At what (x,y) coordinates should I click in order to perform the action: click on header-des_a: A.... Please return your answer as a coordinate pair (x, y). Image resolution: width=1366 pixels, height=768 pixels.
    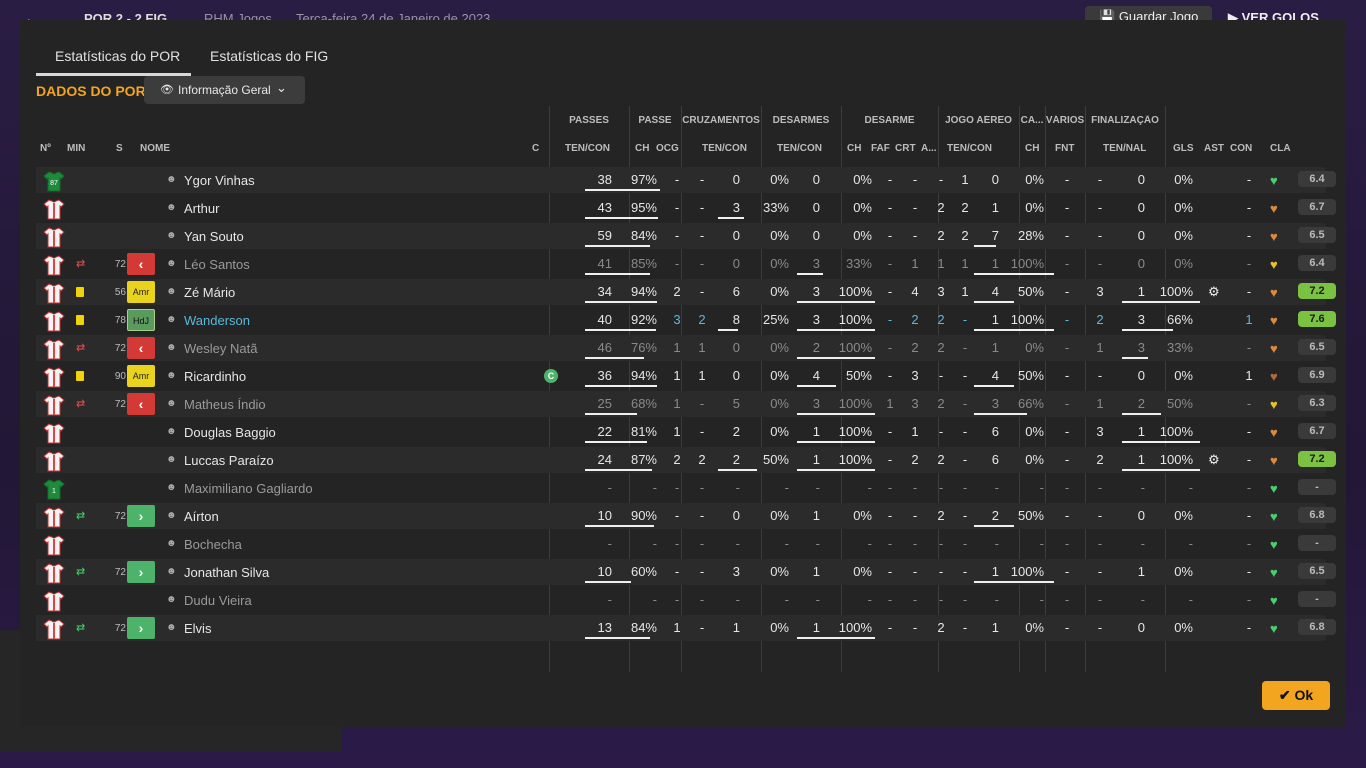
    Looking at the image, I should click on (929, 148).